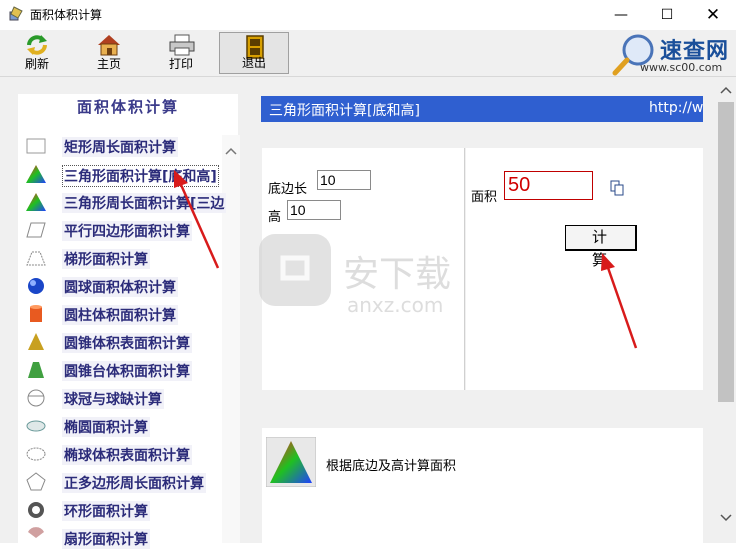  Describe the element at coordinates (198, 223) in the screenshot. I see `annotation-arrow-left` at that location.